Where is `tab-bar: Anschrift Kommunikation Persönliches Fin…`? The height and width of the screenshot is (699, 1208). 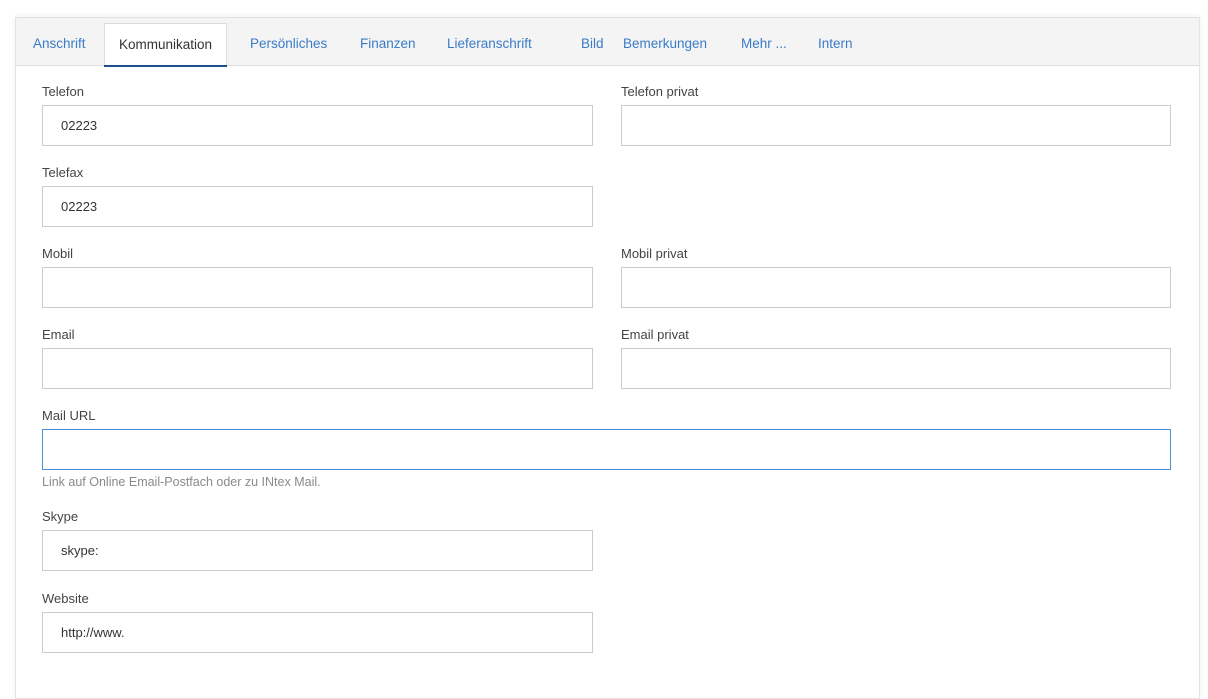 tab-bar: Anschrift Kommunikation Persönliches Fin… is located at coordinates (607, 42).